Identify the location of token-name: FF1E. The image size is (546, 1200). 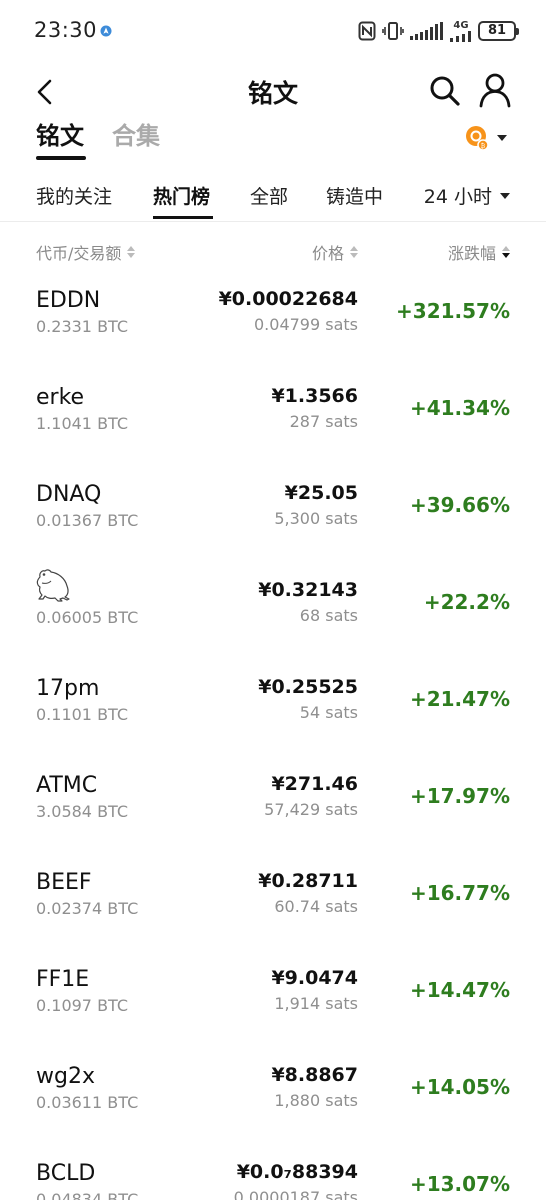
(63, 979).